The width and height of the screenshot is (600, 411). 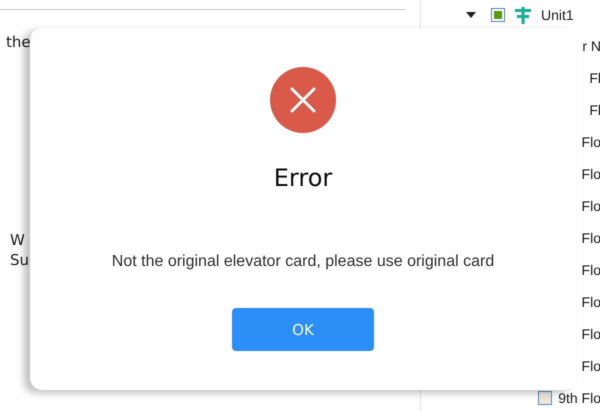 What do you see at coordinates (471, 15) in the screenshot?
I see `caret-icon` at bounding box center [471, 15].